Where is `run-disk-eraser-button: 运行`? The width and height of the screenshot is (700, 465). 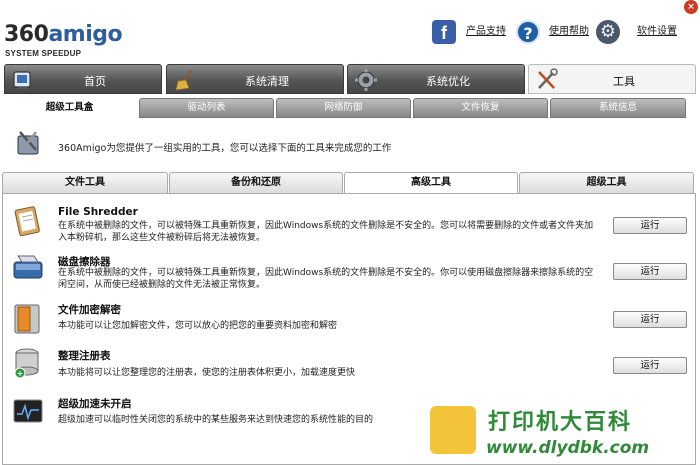
run-disk-eraser-button: 运行 is located at coordinates (650, 271).